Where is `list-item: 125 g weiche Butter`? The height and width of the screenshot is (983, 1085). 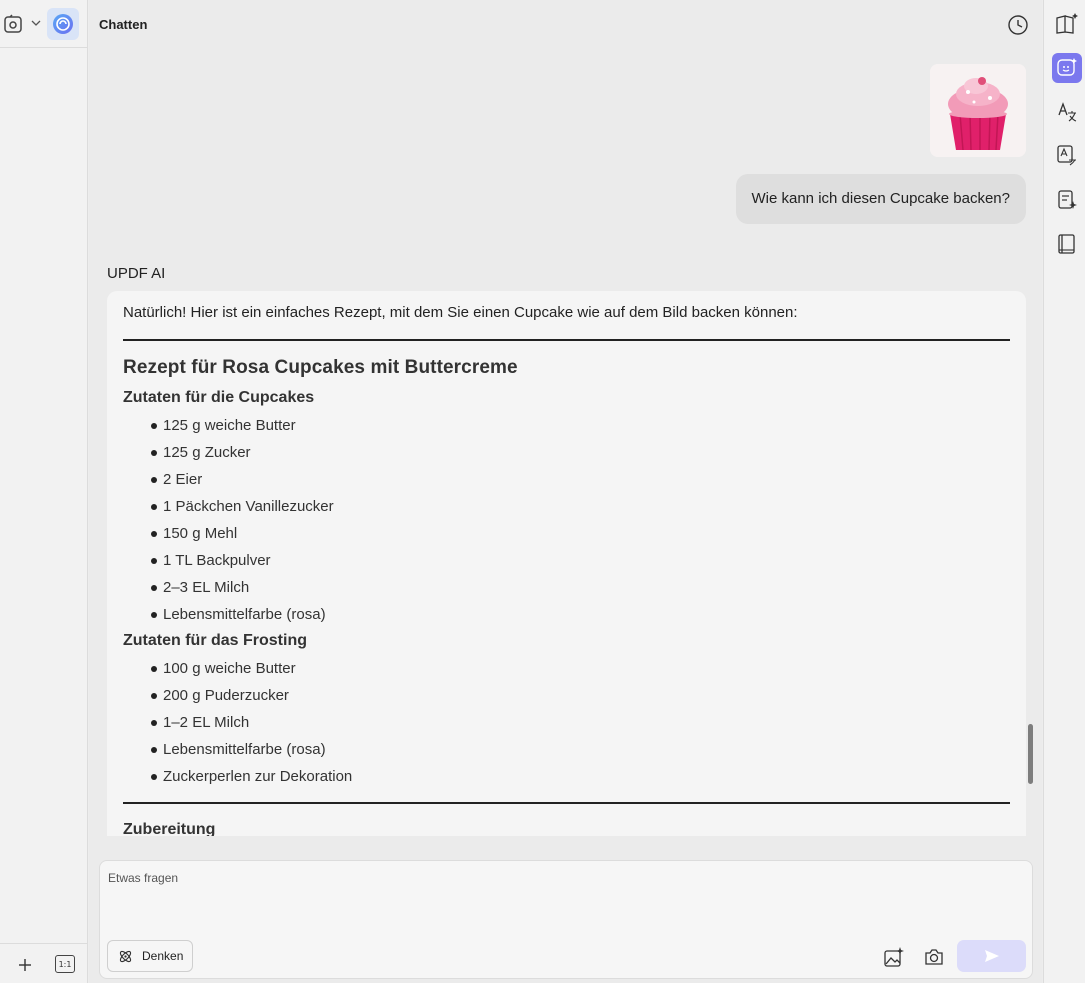
list-item: 125 g weiche Butter is located at coordinates (242, 425).